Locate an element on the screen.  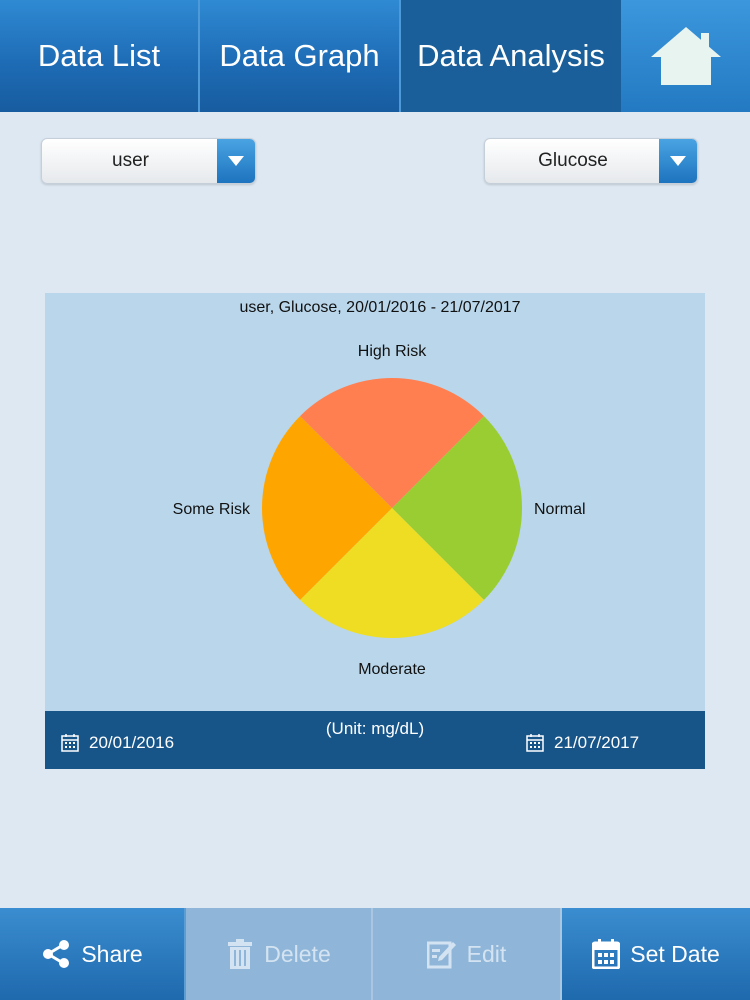
tab-data-list: Data List is located at coordinates (100, 56).